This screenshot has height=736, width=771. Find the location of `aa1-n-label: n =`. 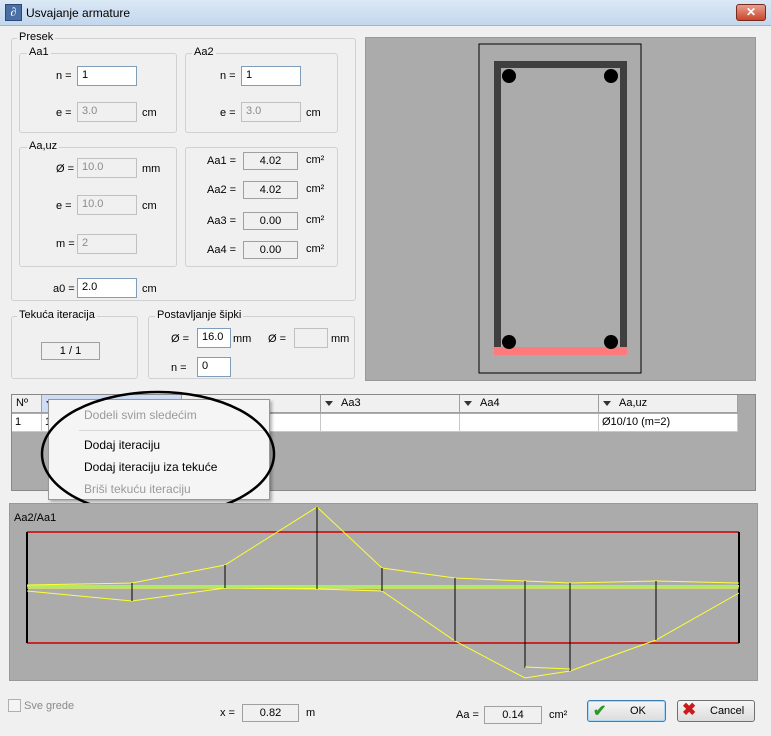

aa1-n-label: n = is located at coordinates (64, 76).